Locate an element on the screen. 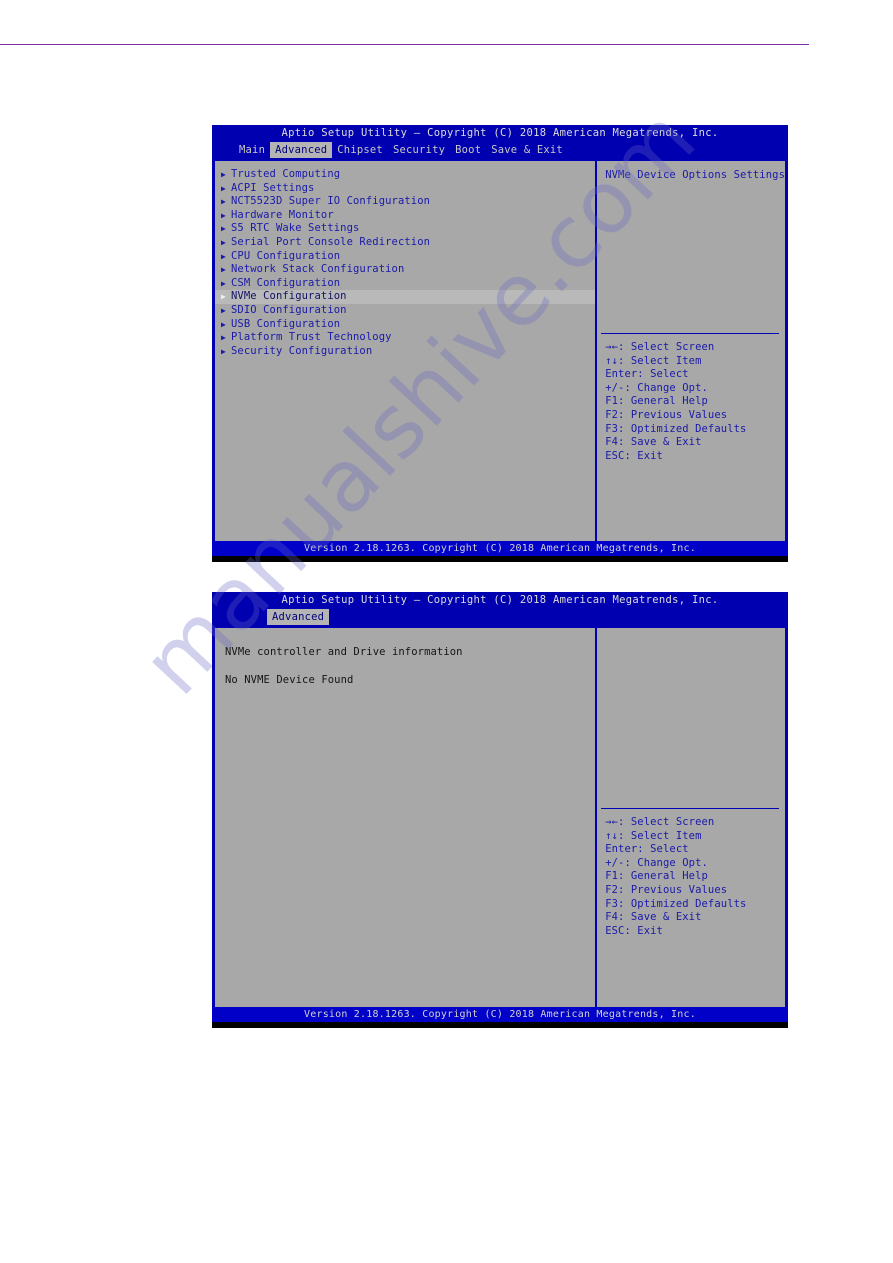 This screenshot has height=1263, width=893. menu-item-label: NVMe Configuration is located at coordinates (289, 296).